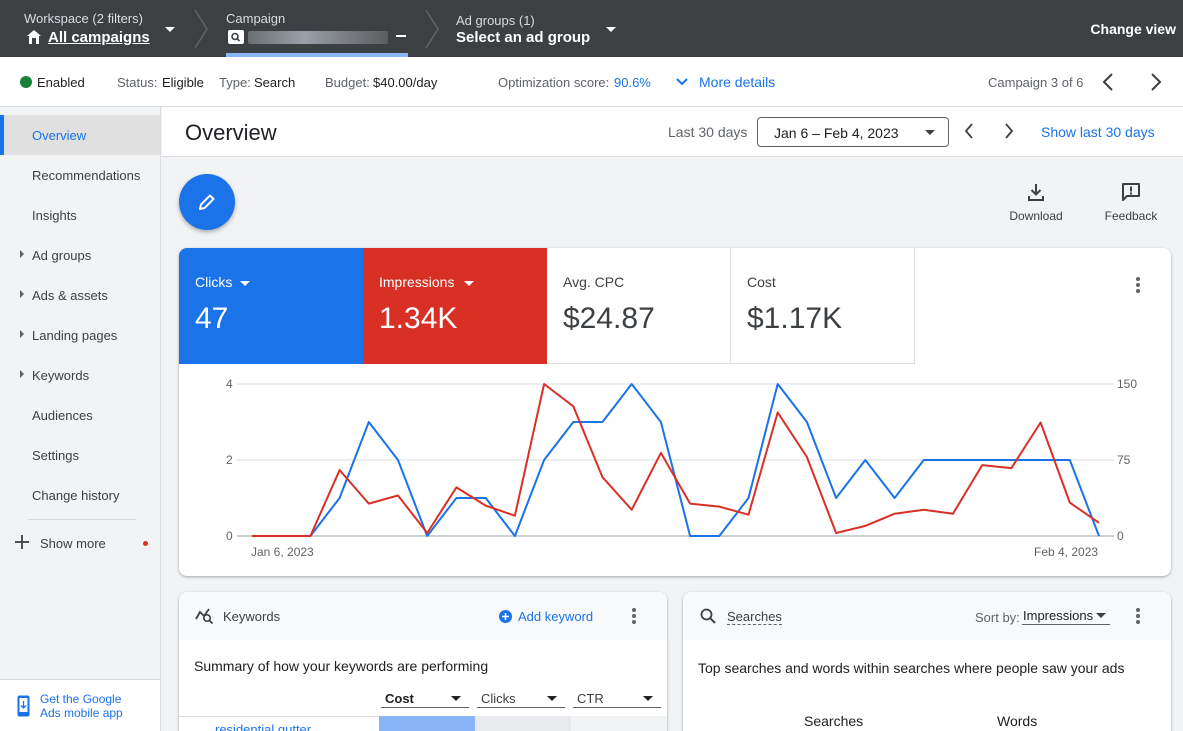 This screenshot has width=1183, height=731. I want to click on download-label: Download, so click(1036, 216).